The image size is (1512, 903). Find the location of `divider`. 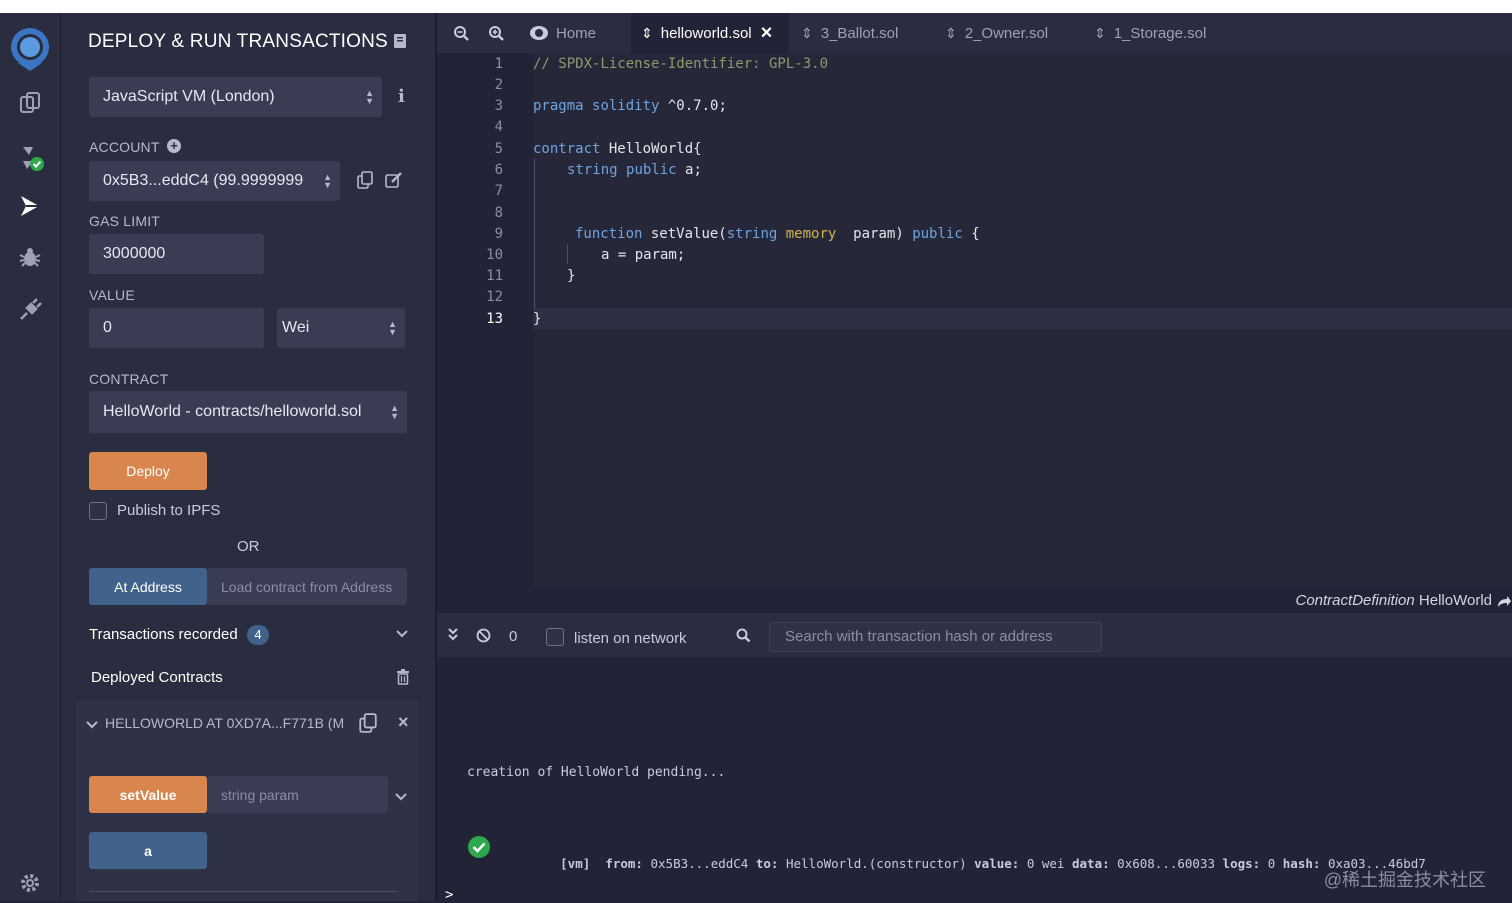

divider is located at coordinates (243, 891).